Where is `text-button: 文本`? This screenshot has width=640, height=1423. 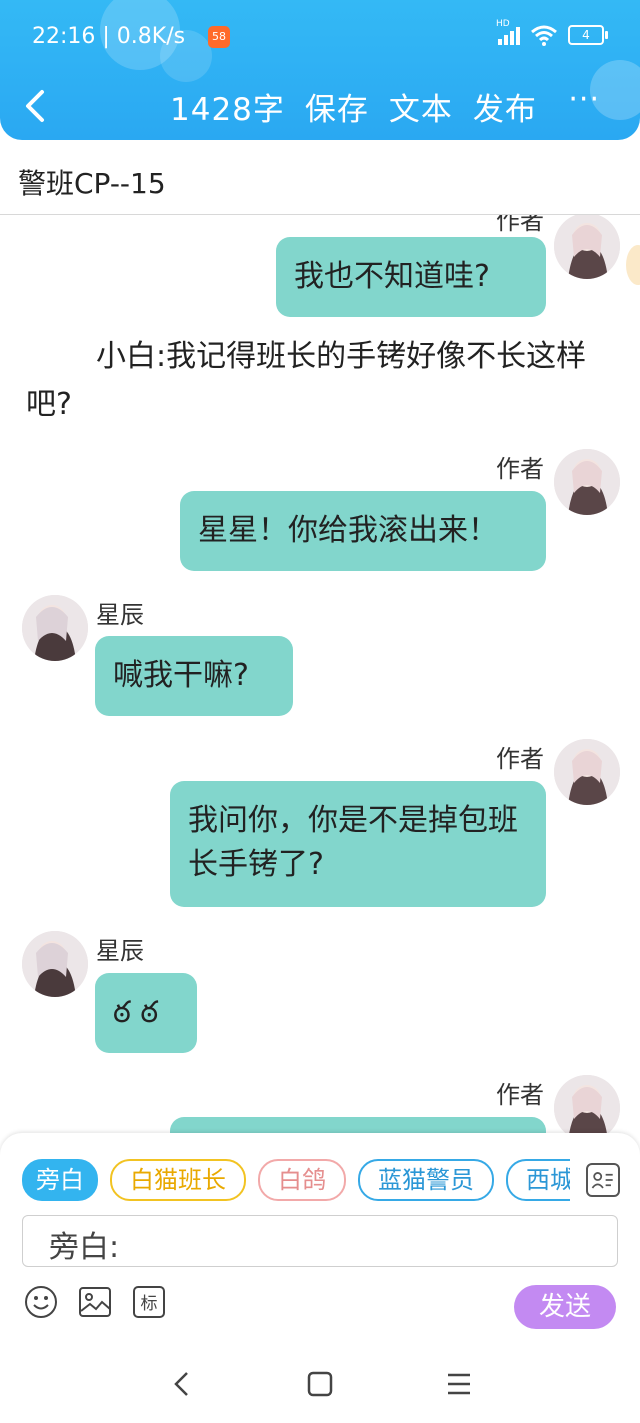
text-button: 文本 is located at coordinates (421, 106).